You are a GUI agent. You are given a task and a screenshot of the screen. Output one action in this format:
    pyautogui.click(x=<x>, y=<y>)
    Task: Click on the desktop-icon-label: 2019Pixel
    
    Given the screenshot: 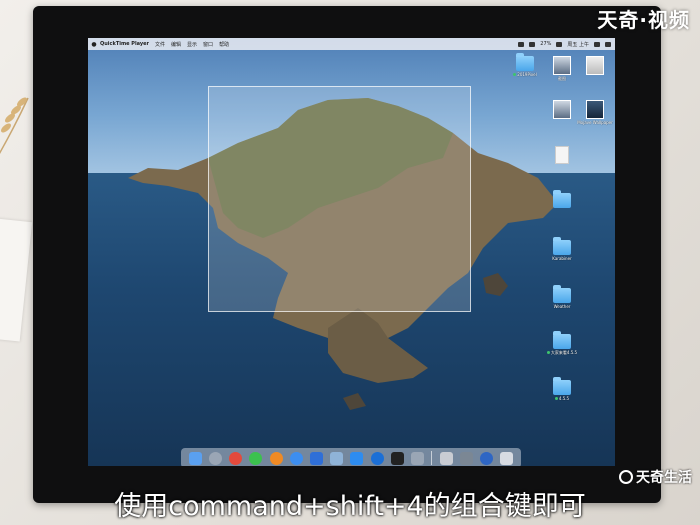 What is the action you would take?
    pyautogui.click(x=527, y=74)
    